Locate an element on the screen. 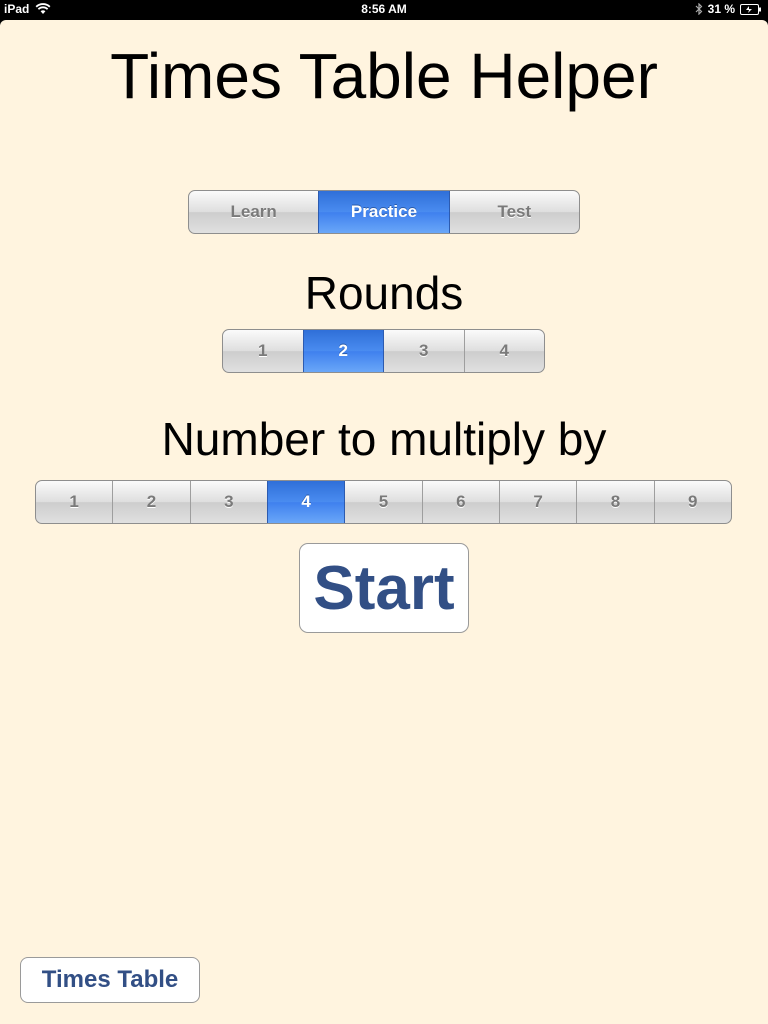  start-button: Start is located at coordinates (384, 588).